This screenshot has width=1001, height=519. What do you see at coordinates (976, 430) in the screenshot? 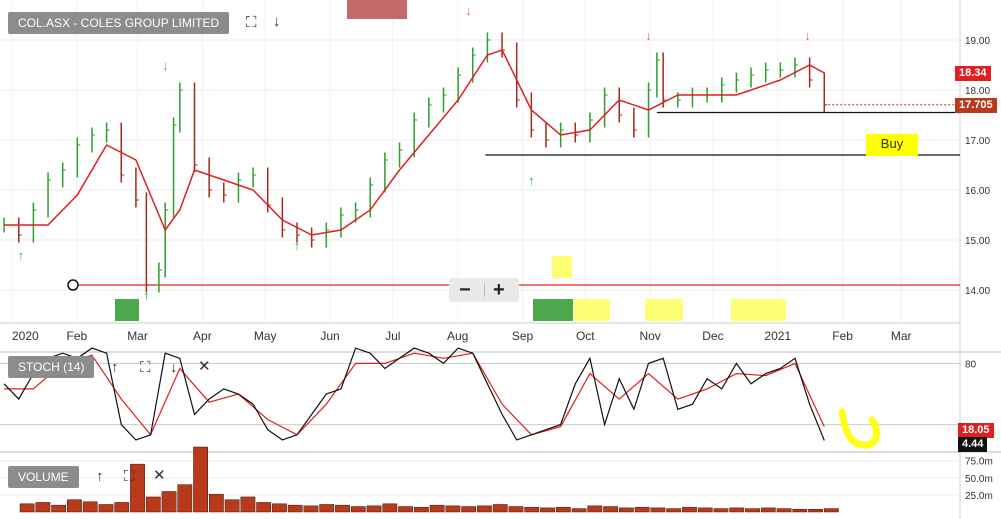
I see `stoch-d-label: 18.05` at bounding box center [976, 430].